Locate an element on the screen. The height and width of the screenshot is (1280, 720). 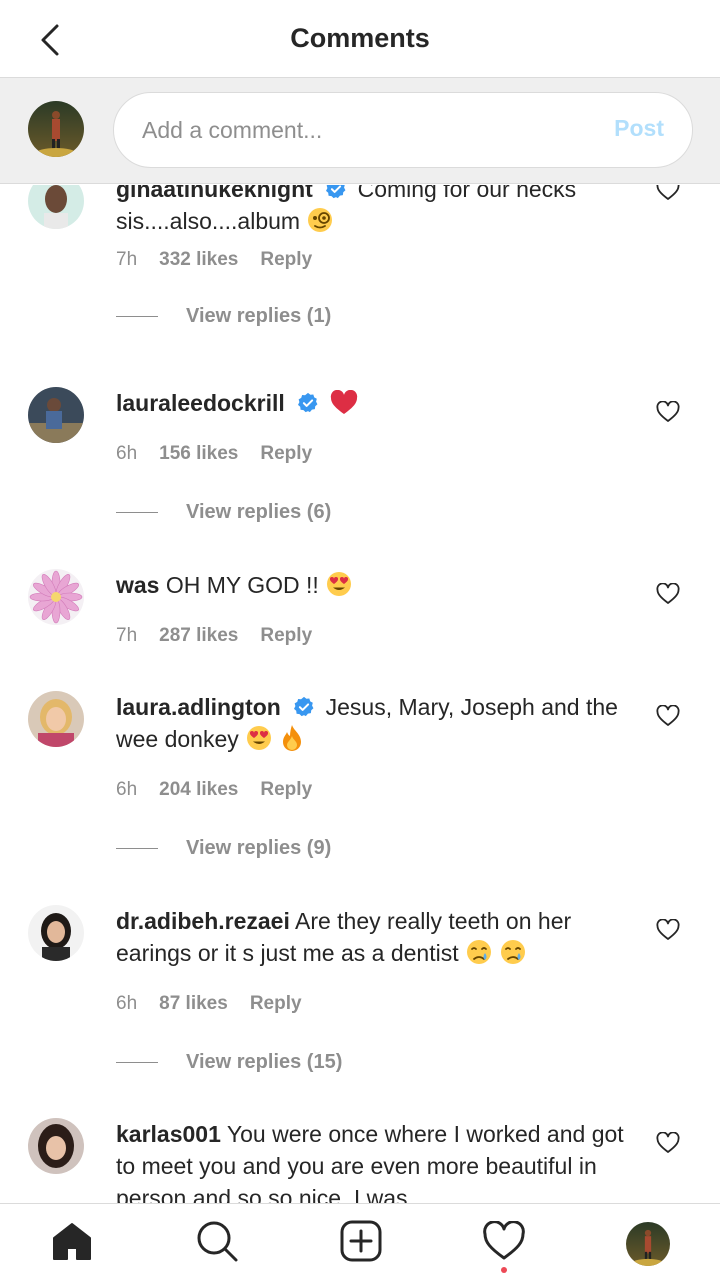
monocle-face-icon is located at coordinates (320, 220).